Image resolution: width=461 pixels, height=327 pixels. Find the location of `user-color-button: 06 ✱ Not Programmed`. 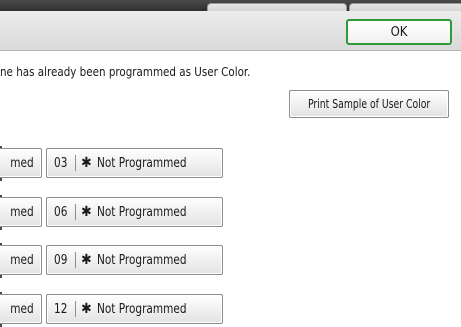

user-color-button: 06 ✱ Not Programmed is located at coordinates (134, 212).